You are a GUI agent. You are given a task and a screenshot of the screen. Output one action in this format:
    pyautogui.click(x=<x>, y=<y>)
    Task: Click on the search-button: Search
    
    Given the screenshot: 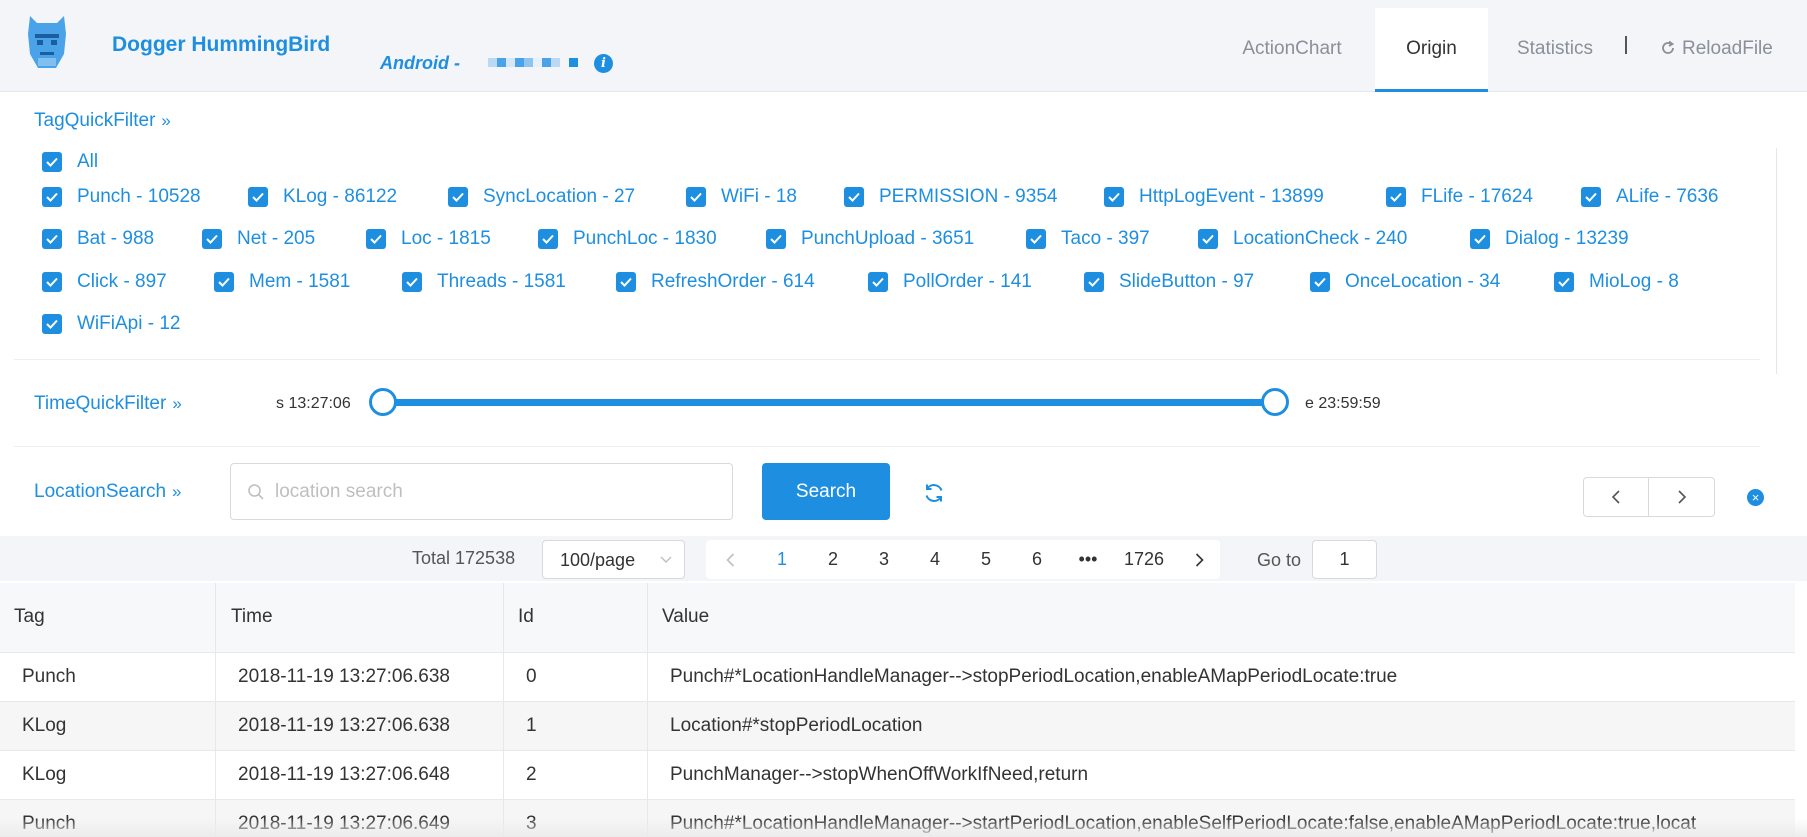 What is the action you would take?
    pyautogui.click(x=826, y=491)
    